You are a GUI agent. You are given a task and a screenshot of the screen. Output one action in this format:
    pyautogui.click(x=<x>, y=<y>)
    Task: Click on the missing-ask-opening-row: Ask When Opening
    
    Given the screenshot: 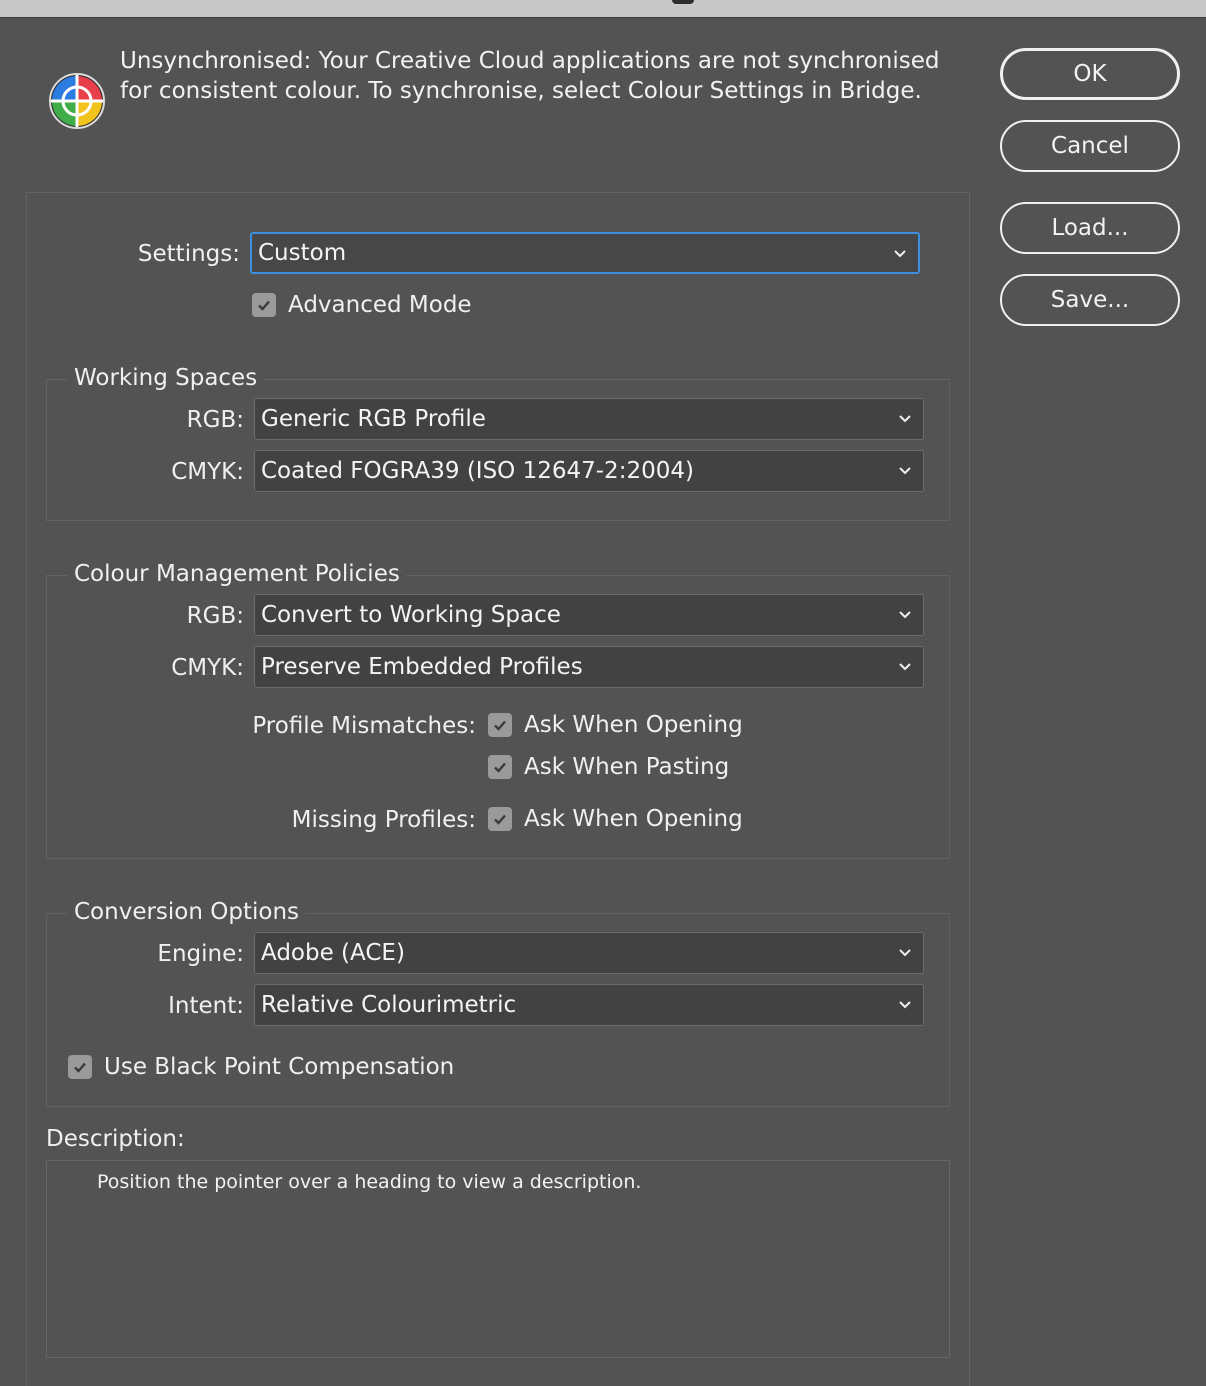 What is the action you would take?
    pyautogui.click(x=615, y=819)
    